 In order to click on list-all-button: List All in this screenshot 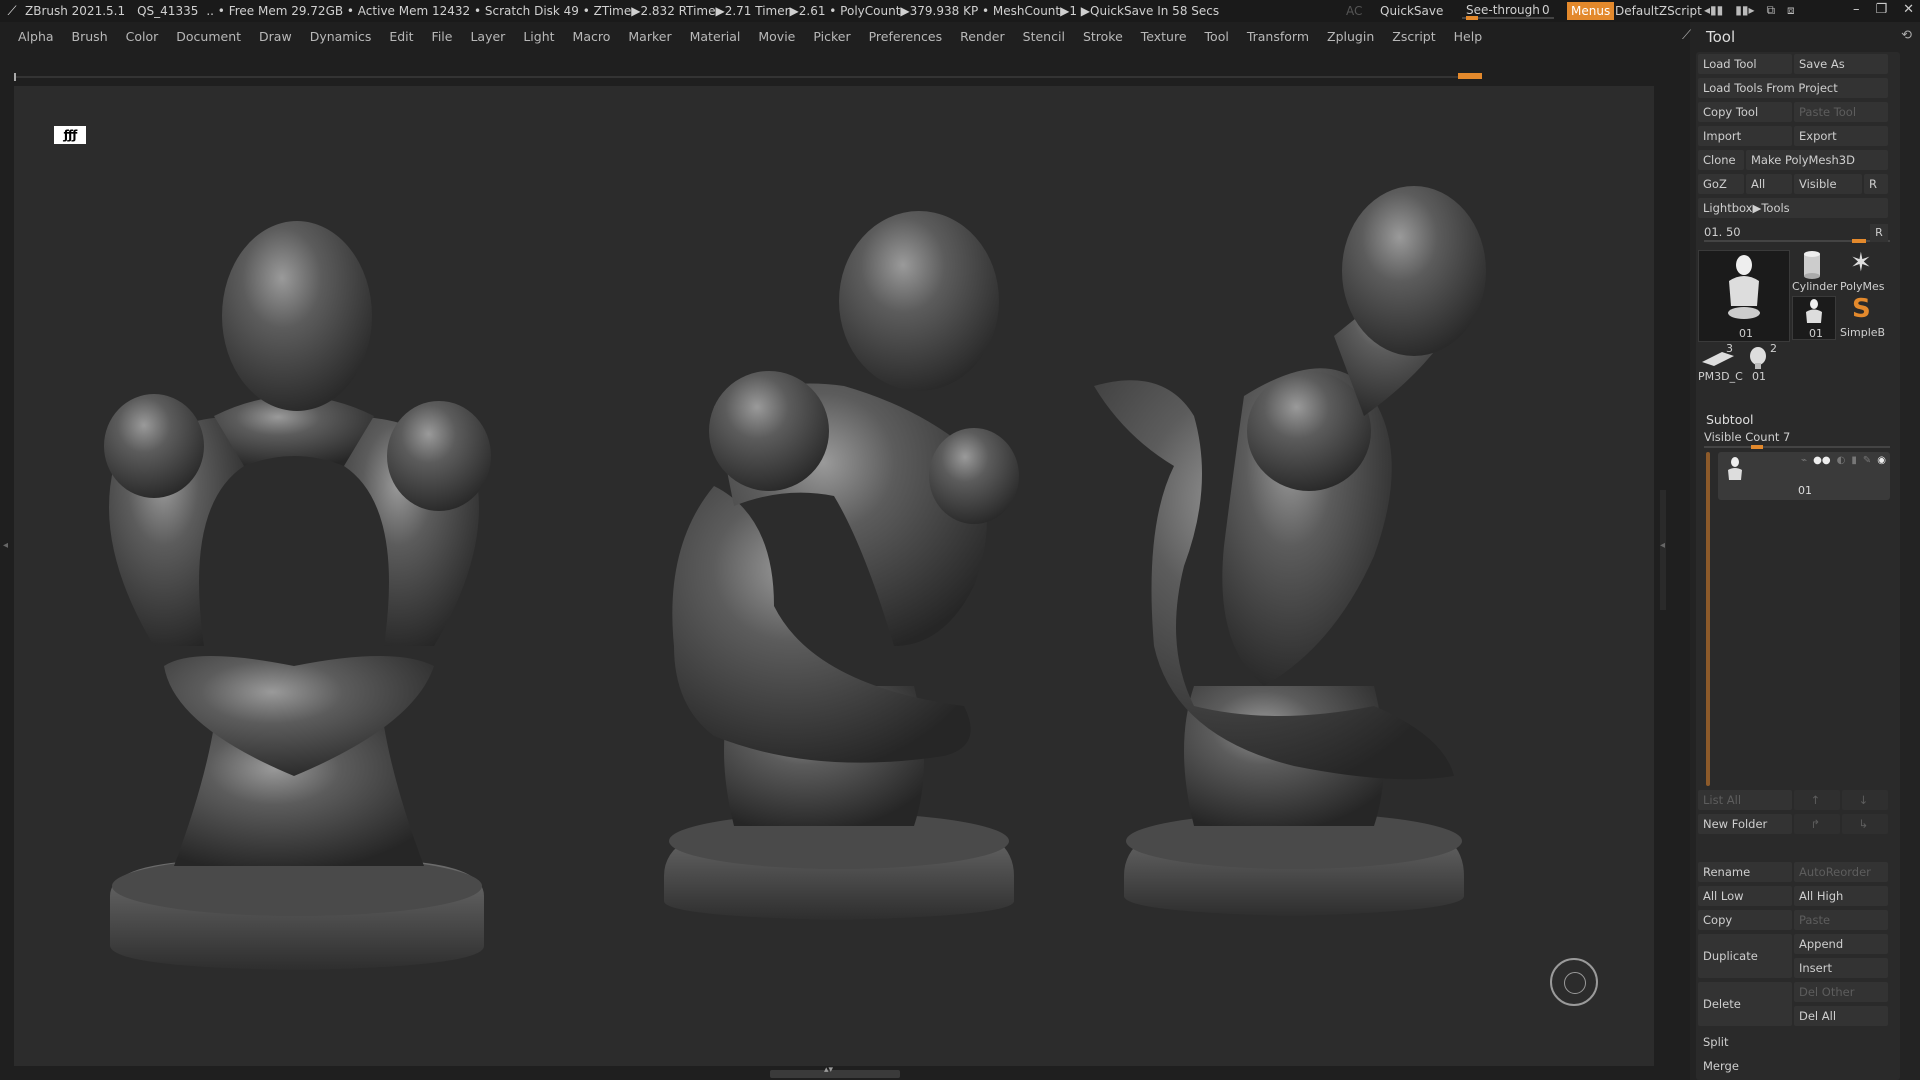, I will do `click(1745, 800)`.